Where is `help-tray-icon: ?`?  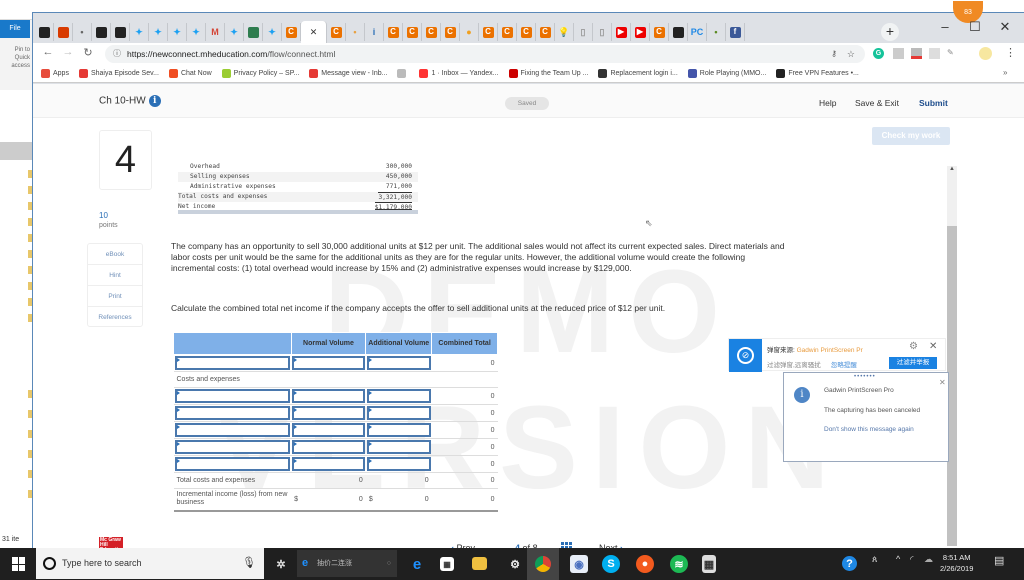 help-tray-icon: ? is located at coordinates (849, 563).